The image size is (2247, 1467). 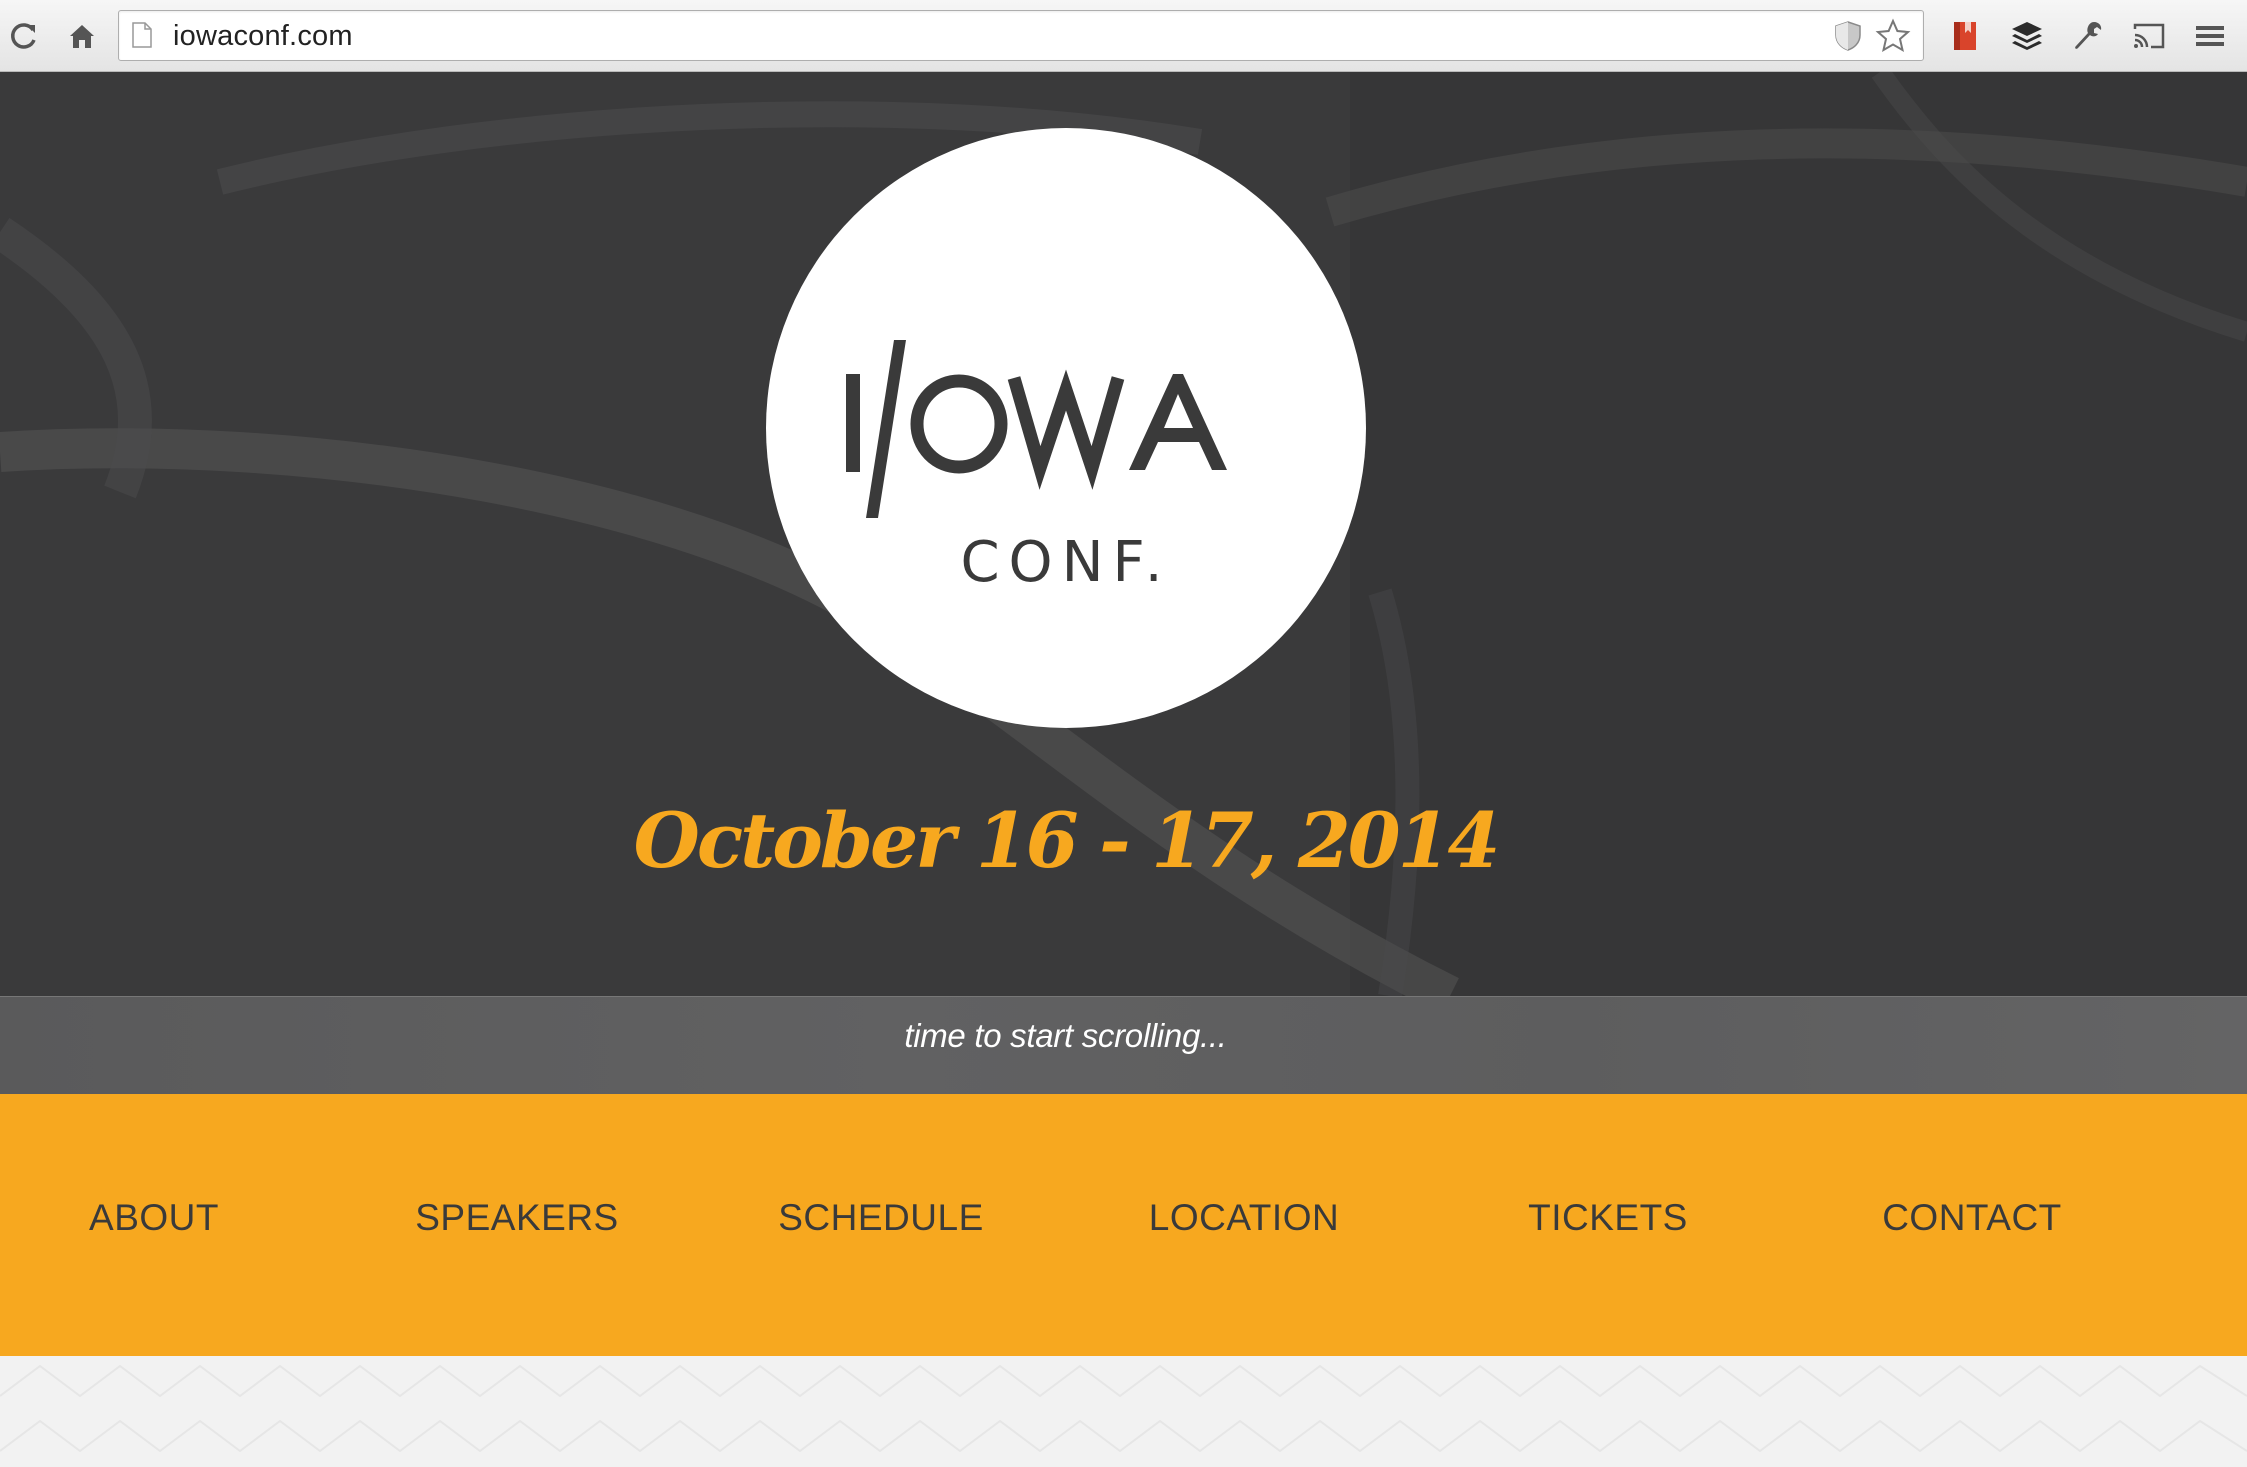 I want to click on hamburger-menu-icon, so click(x=2210, y=36).